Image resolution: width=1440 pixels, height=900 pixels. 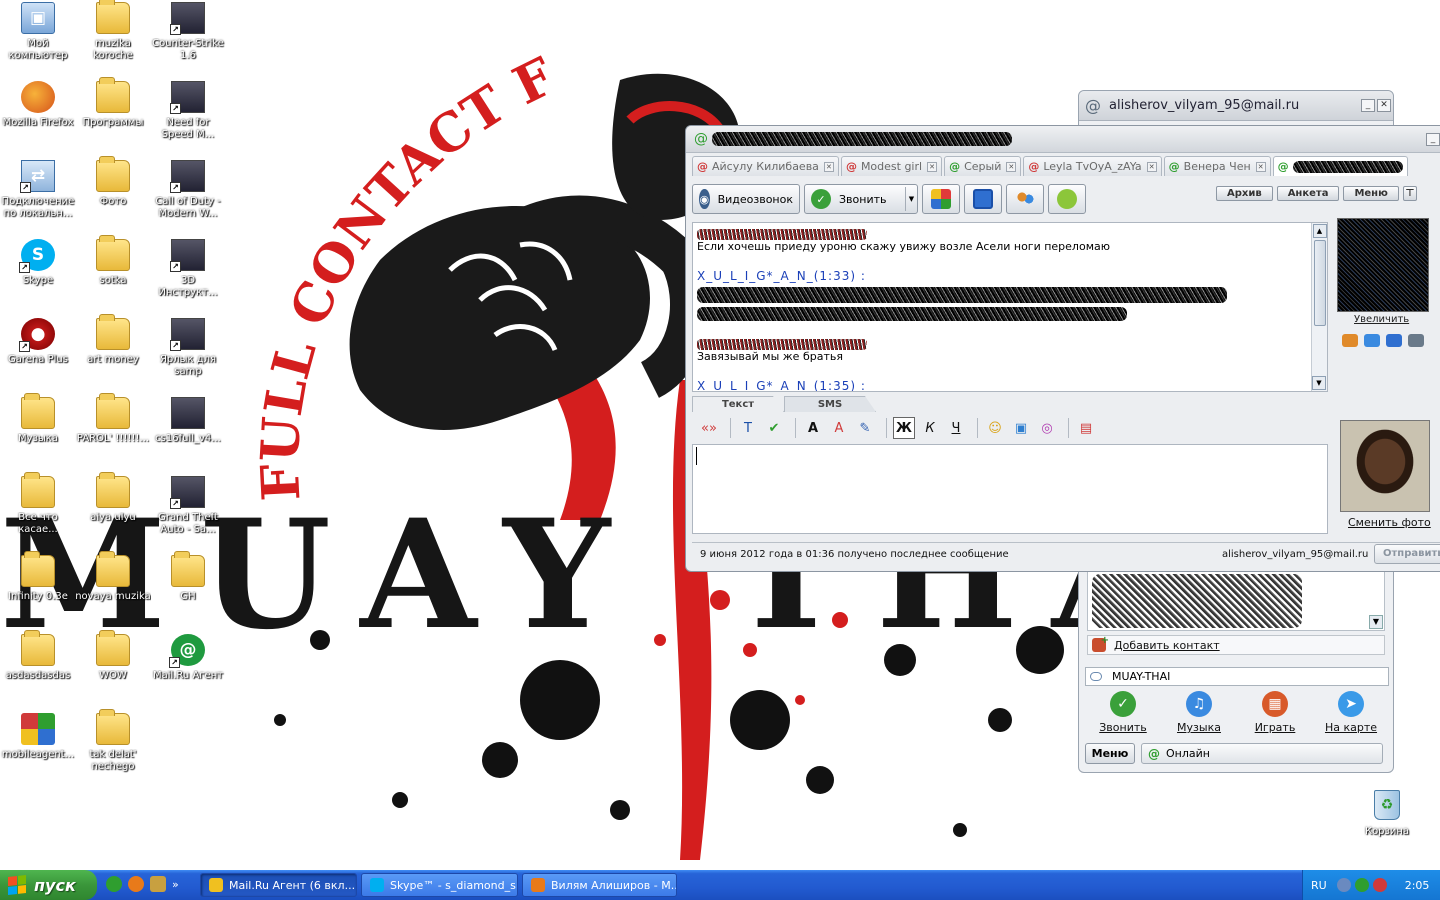 What do you see at coordinates (748, 428) in the screenshot?
I see `text-style-icon: T` at bounding box center [748, 428].